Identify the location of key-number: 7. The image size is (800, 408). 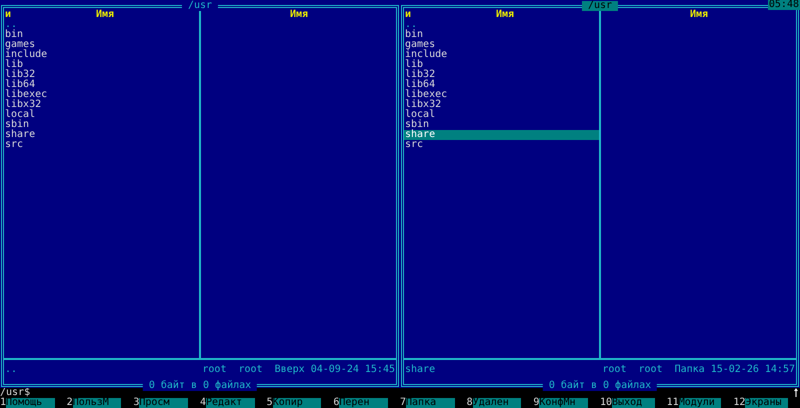
(403, 403).